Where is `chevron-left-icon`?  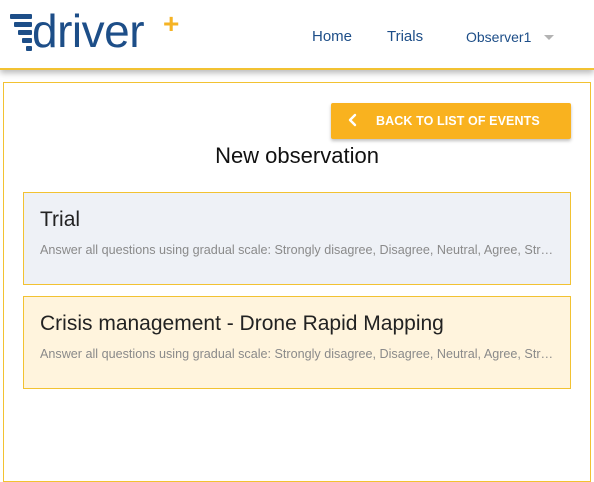 chevron-left-icon is located at coordinates (352, 120).